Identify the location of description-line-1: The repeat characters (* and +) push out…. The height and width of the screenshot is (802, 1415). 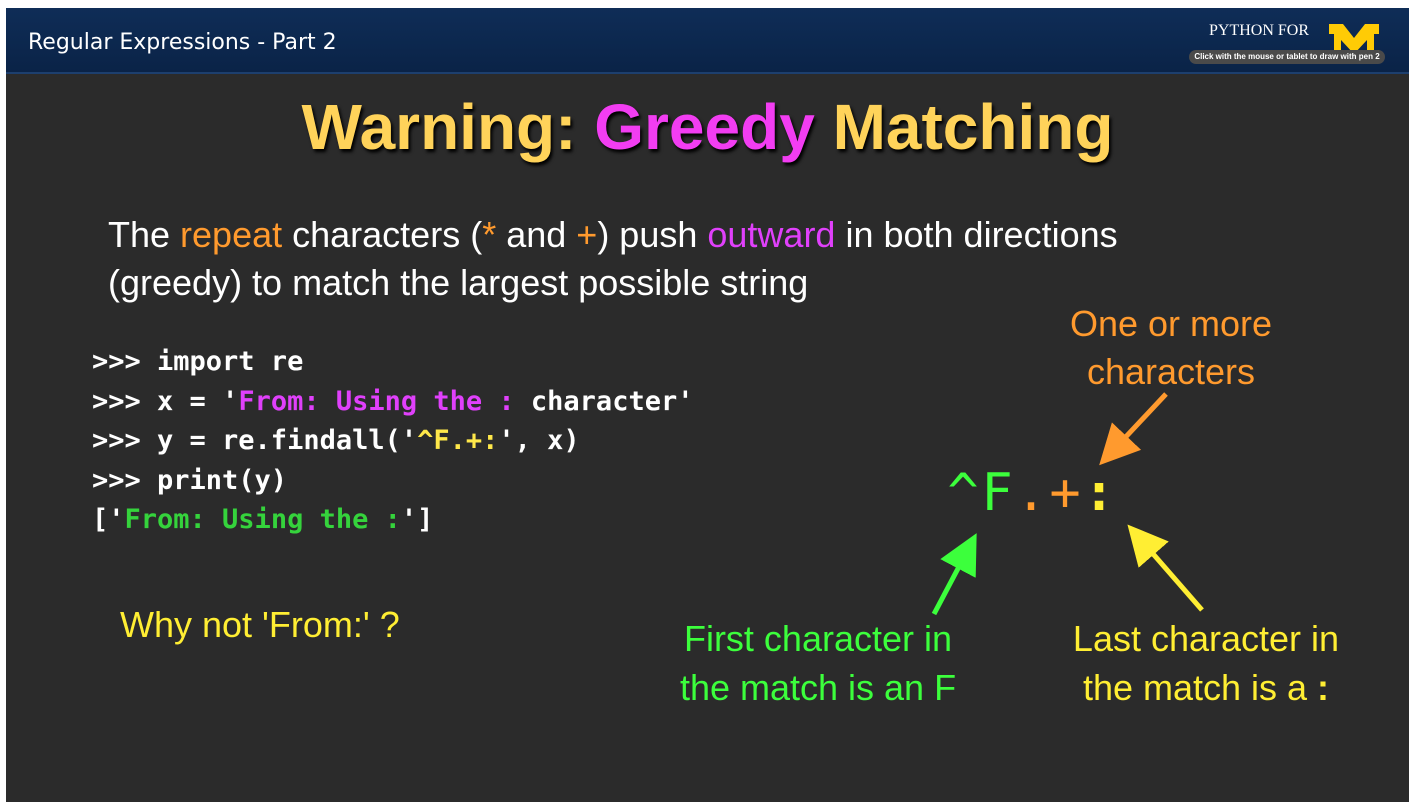
(708, 235).